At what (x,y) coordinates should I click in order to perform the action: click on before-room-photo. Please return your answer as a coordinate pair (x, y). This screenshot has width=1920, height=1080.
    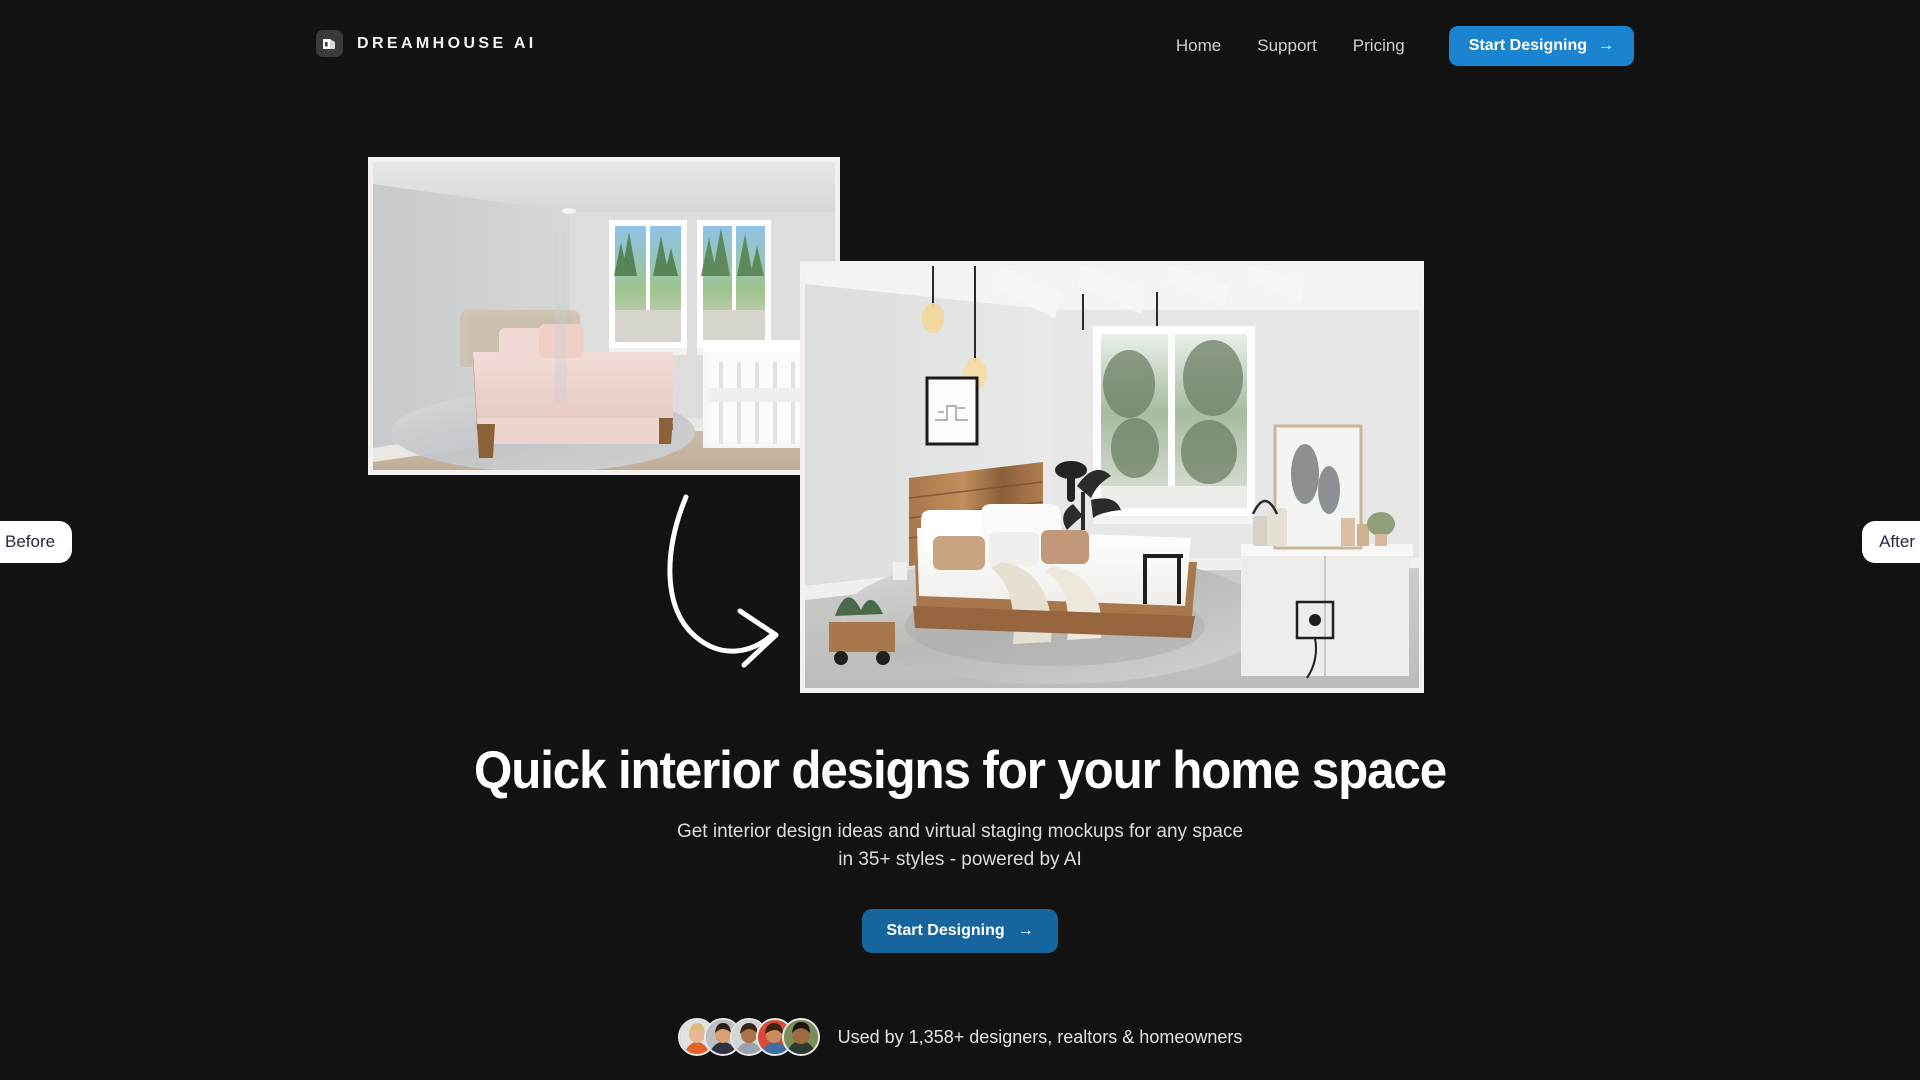
    Looking at the image, I should click on (604, 316).